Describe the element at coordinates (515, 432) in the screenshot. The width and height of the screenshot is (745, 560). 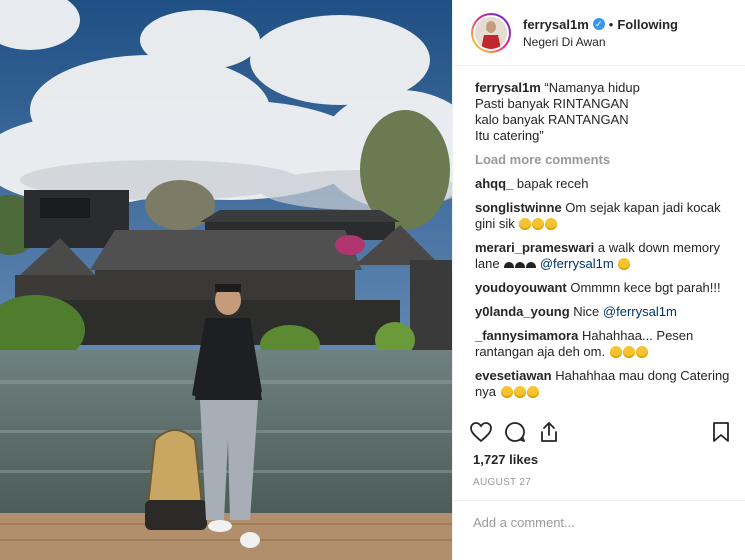
I see `comment-bubble-icon` at that location.